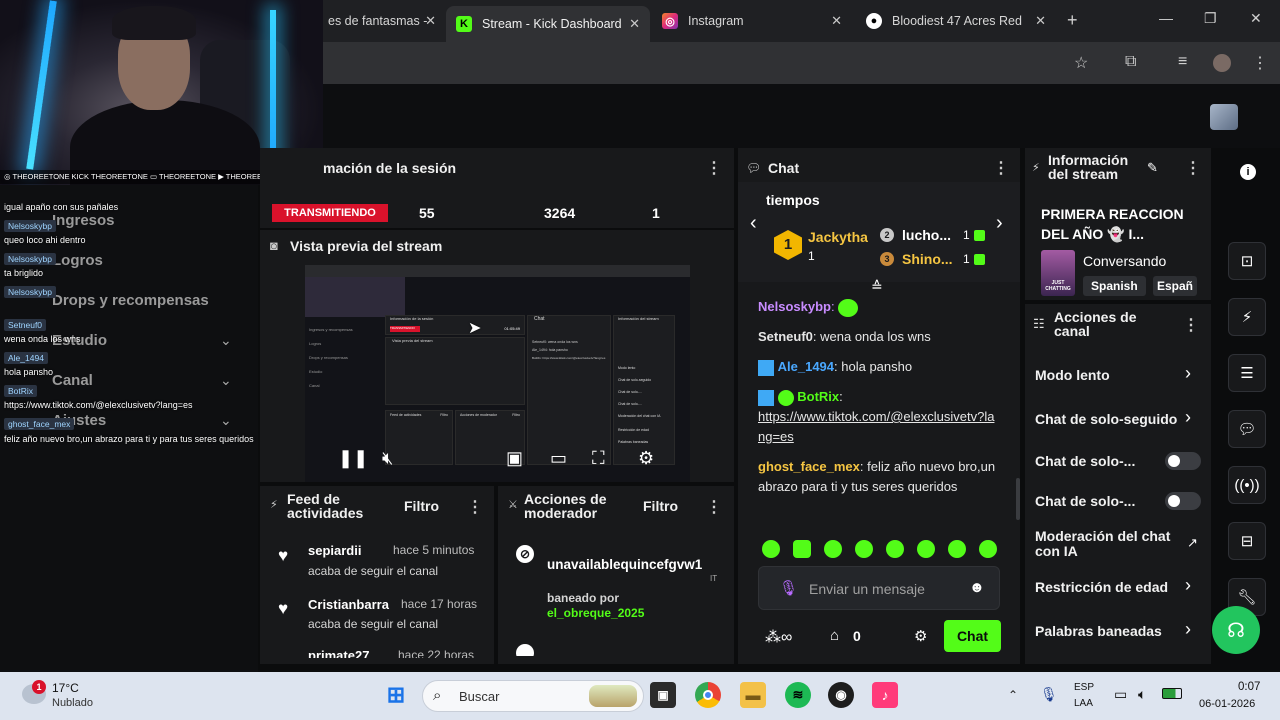  What do you see at coordinates (972, 636) in the screenshot?
I see `send-chat-button: Chat` at bounding box center [972, 636].